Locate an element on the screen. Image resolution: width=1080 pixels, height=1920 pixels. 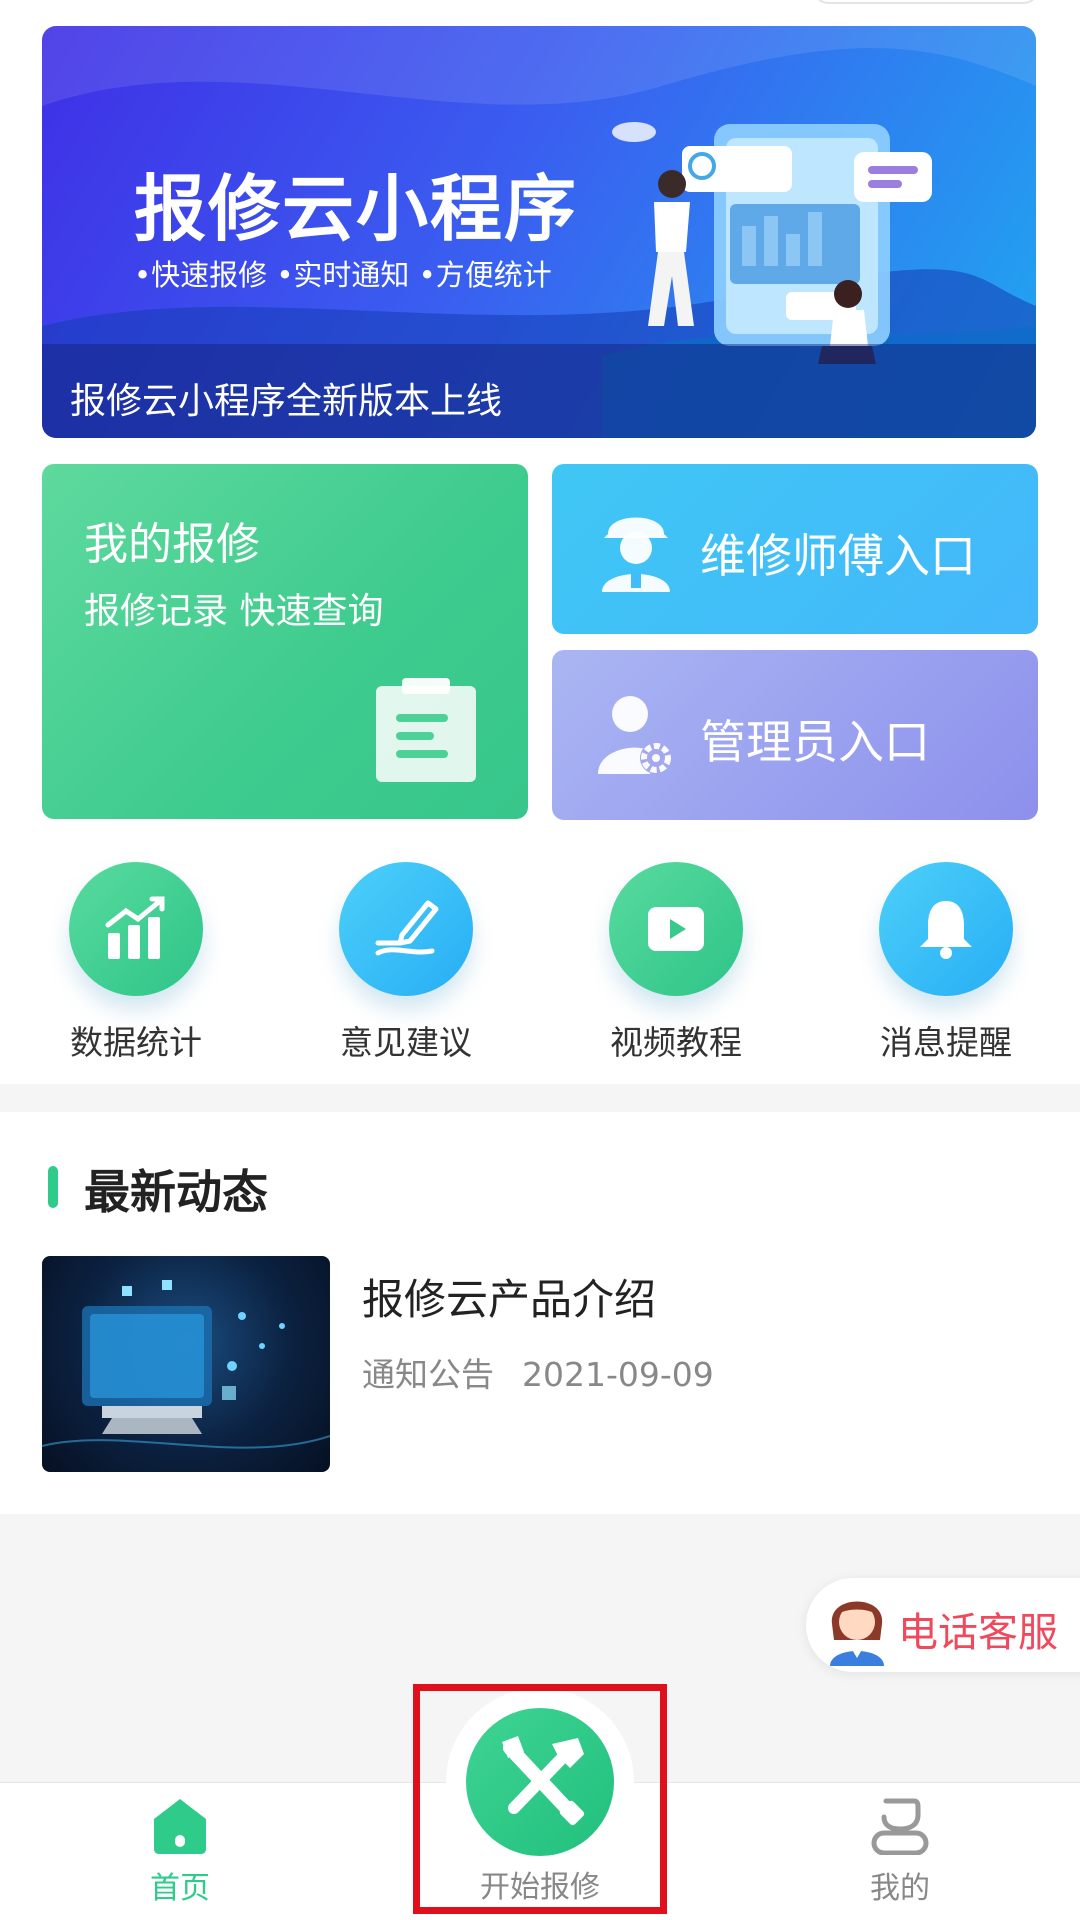
tab-mine-label: 我的 is located at coordinates (900, 1888).